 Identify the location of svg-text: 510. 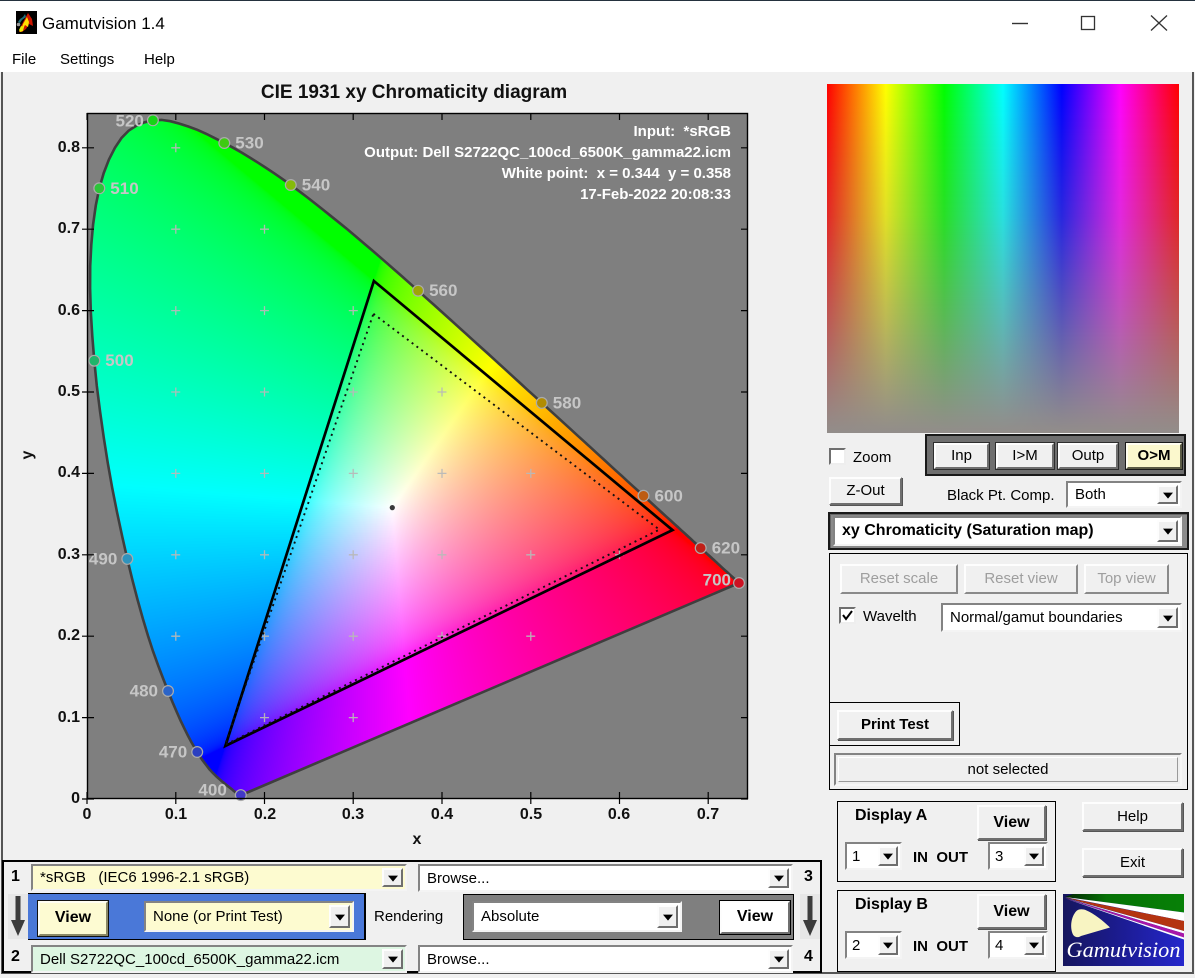
(124, 188).